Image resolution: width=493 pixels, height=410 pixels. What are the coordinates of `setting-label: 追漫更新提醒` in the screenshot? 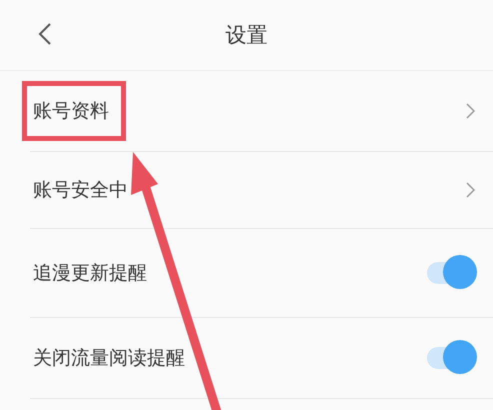 It's located at (84, 273).